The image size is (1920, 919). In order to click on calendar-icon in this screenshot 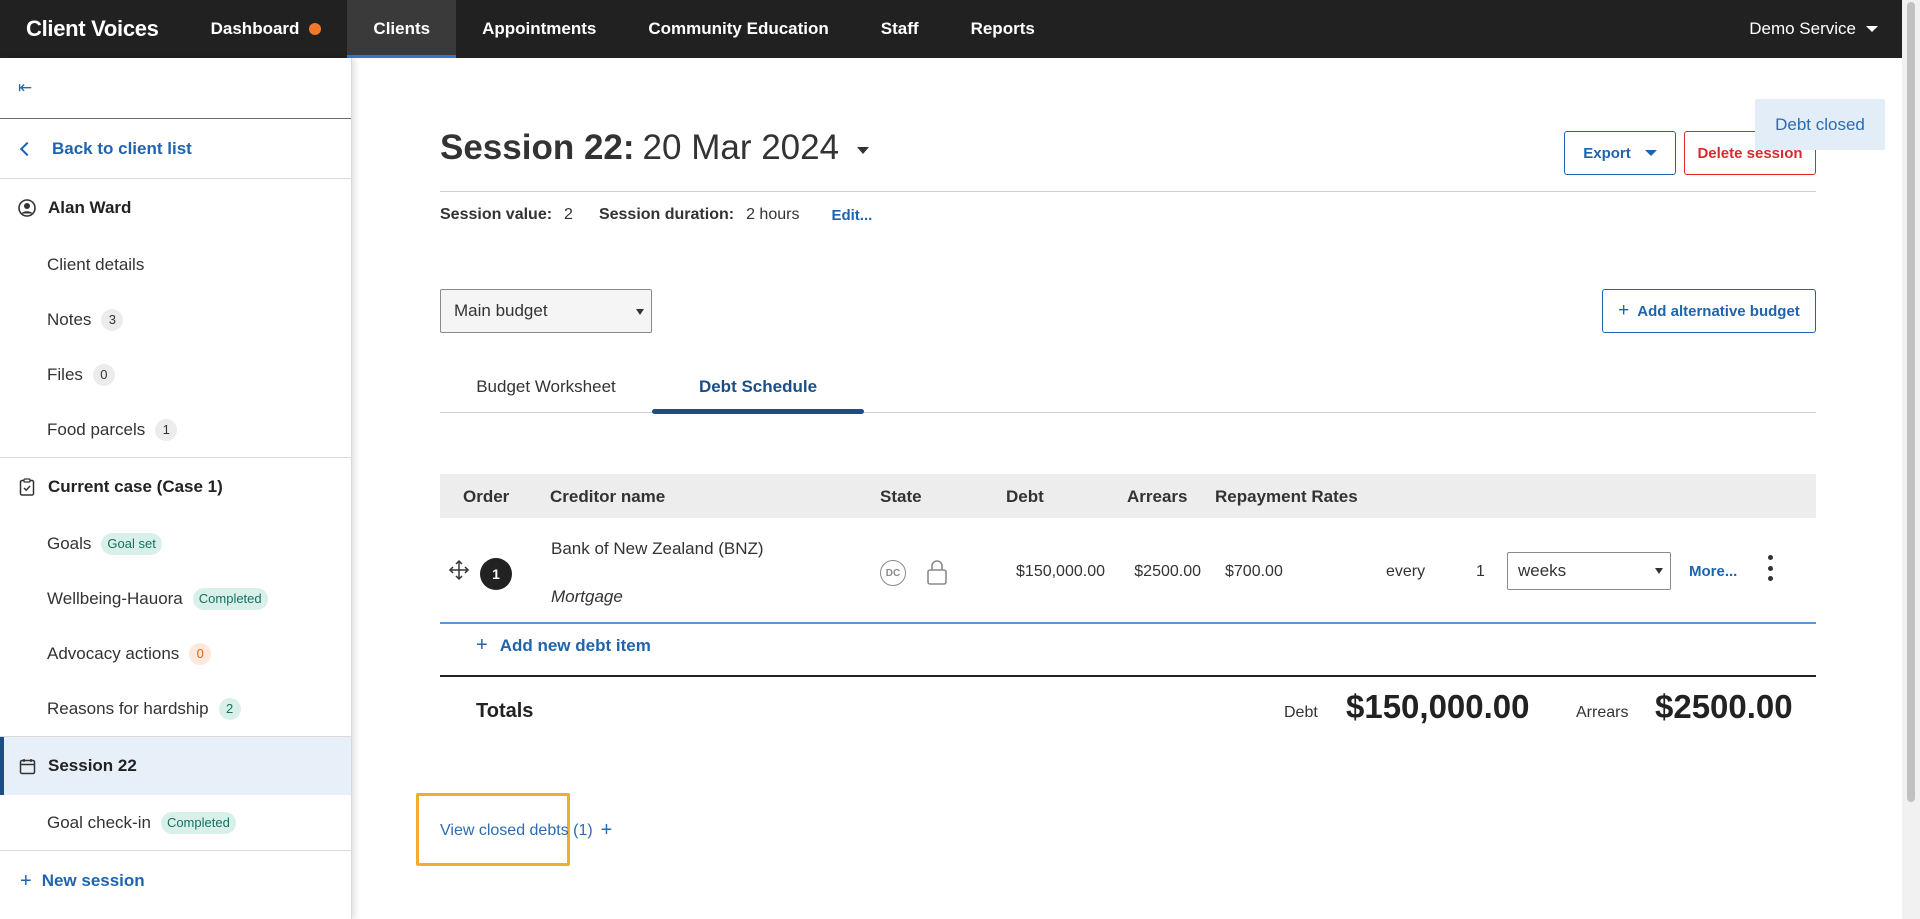, I will do `click(27, 766)`.